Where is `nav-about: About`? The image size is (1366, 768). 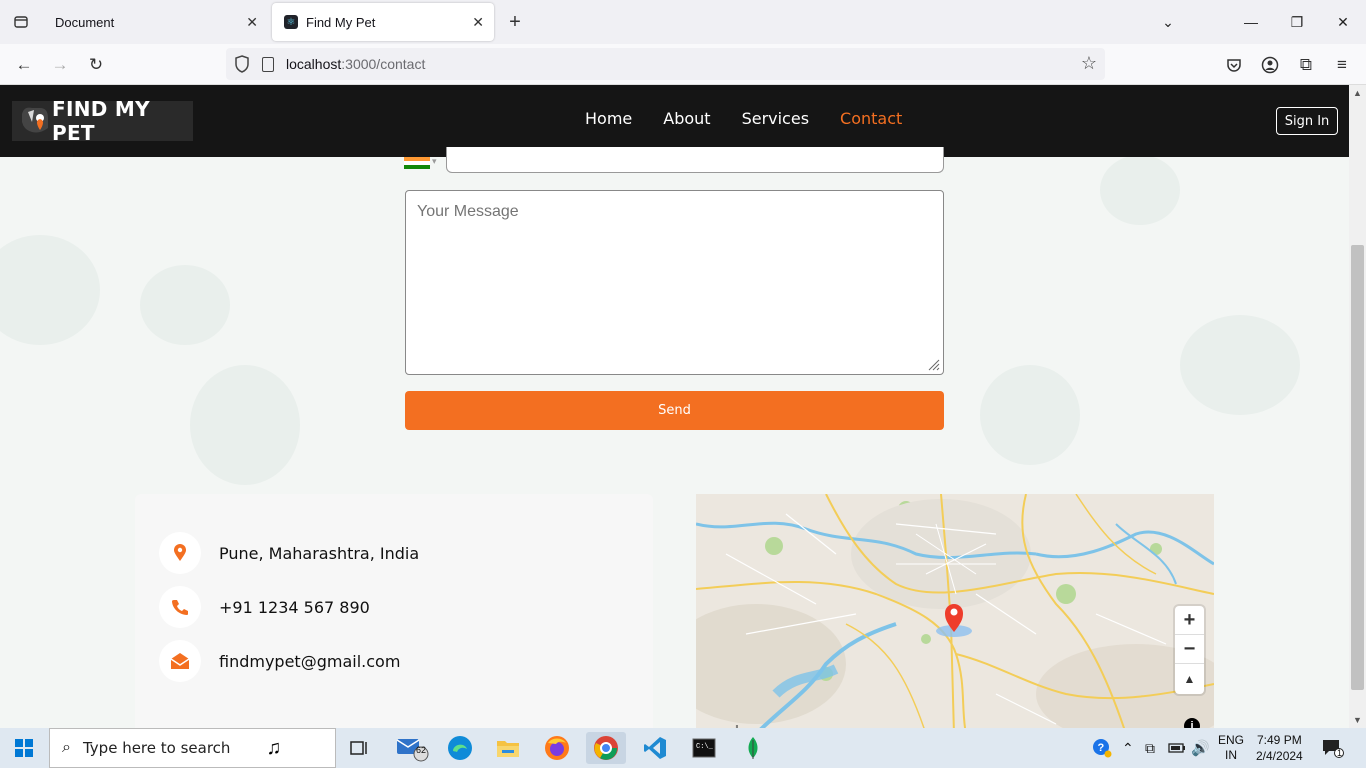 nav-about: About is located at coordinates (686, 118).